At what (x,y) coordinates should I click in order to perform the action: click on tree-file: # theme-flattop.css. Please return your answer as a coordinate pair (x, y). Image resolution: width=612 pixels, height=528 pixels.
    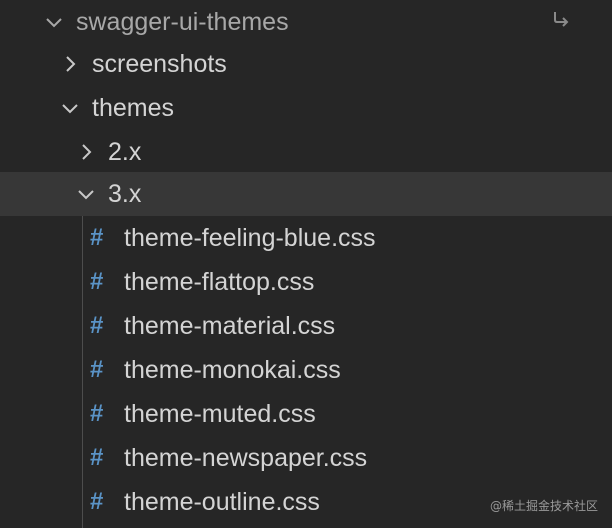
    Looking at the image, I should click on (306, 282).